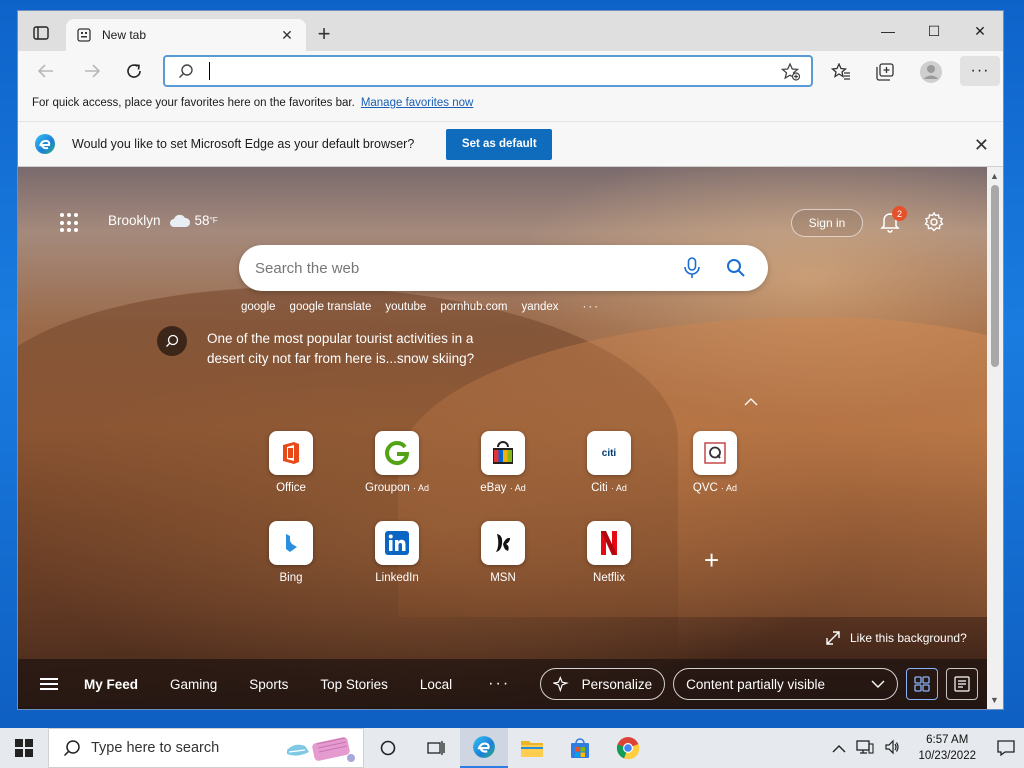 This screenshot has width=1024, height=768. Describe the element at coordinates (980, 31) in the screenshot. I see `close-window-button: ✕` at that location.